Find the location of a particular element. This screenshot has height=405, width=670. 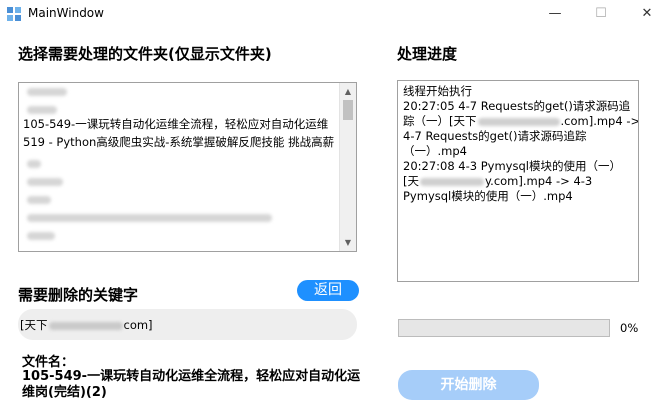

start-delete-button: 开始删除 is located at coordinates (468, 385).